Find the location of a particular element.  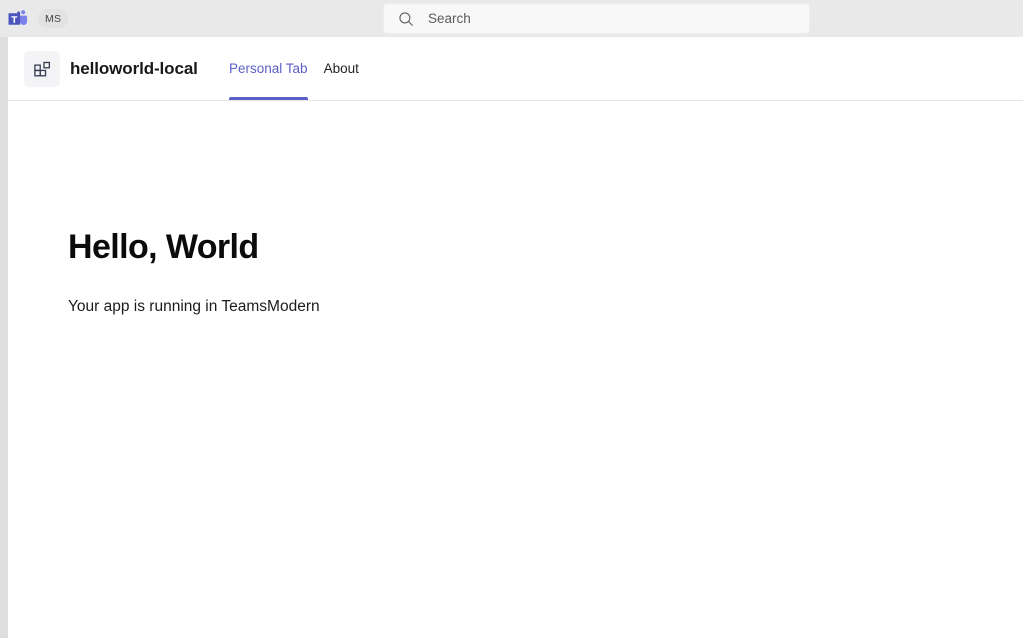

app-header: helloworld-local Personal Tab About is located at coordinates (515, 69).